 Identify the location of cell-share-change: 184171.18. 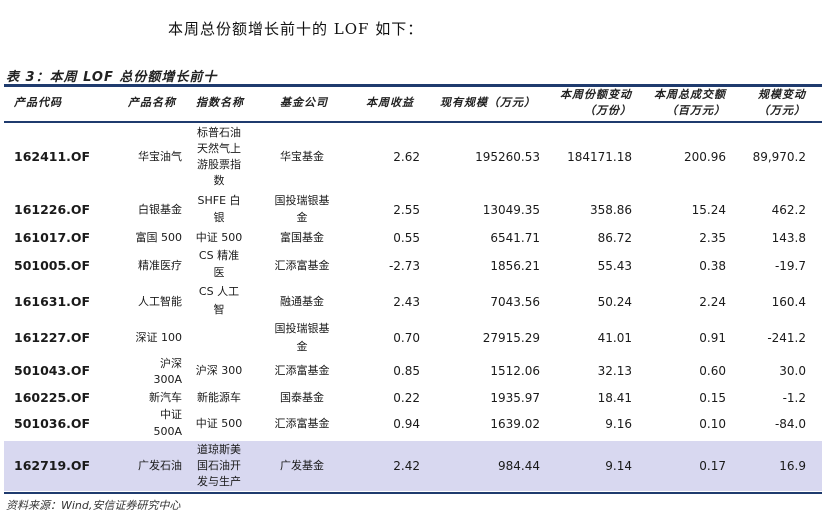
(599, 157).